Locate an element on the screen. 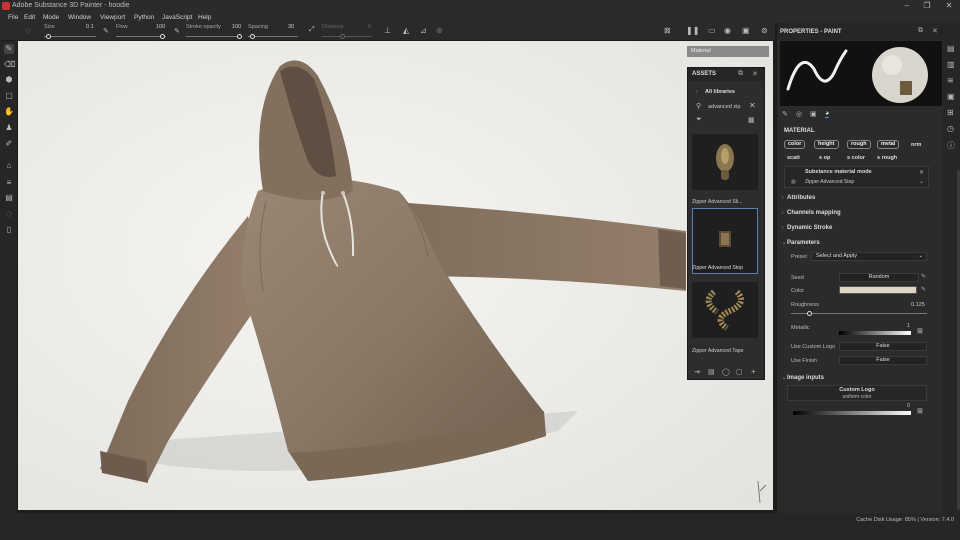 This screenshot has width=960, height=540. channel-color-button: color is located at coordinates (795, 144).